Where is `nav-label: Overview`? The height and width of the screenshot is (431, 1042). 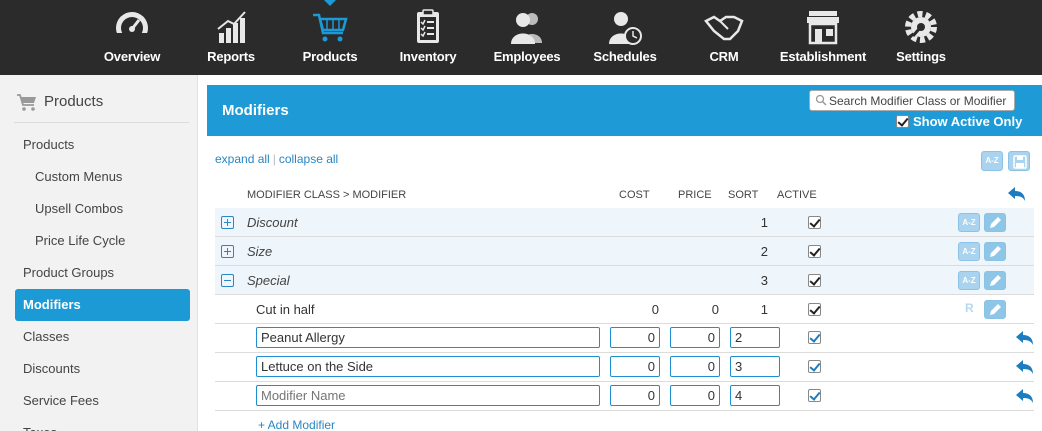 nav-label: Overview is located at coordinates (132, 56).